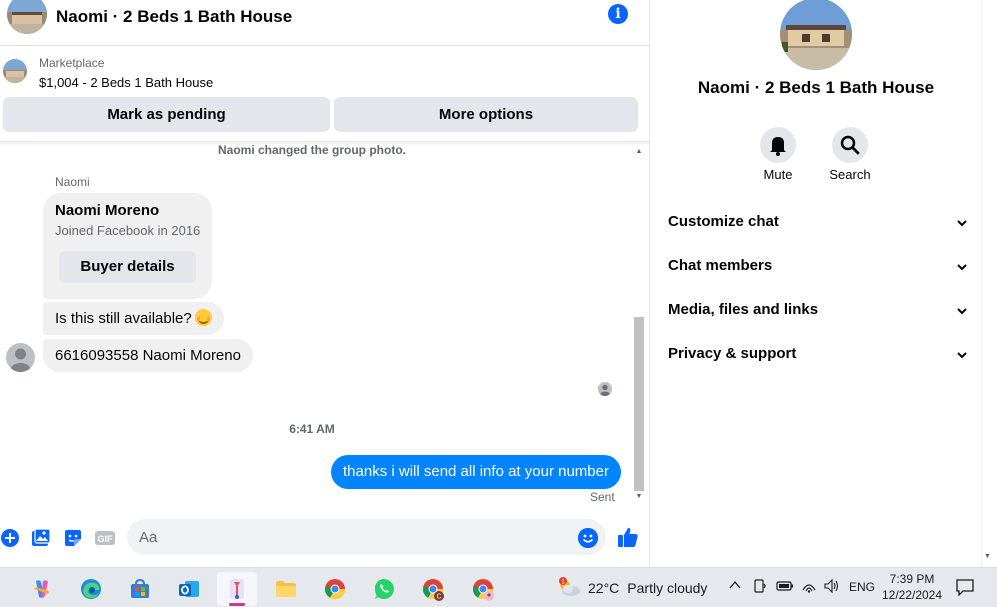 The height and width of the screenshot is (607, 997). Describe the element at coordinates (166, 114) in the screenshot. I see `mark-as-pending-button: Mark as pending` at that location.